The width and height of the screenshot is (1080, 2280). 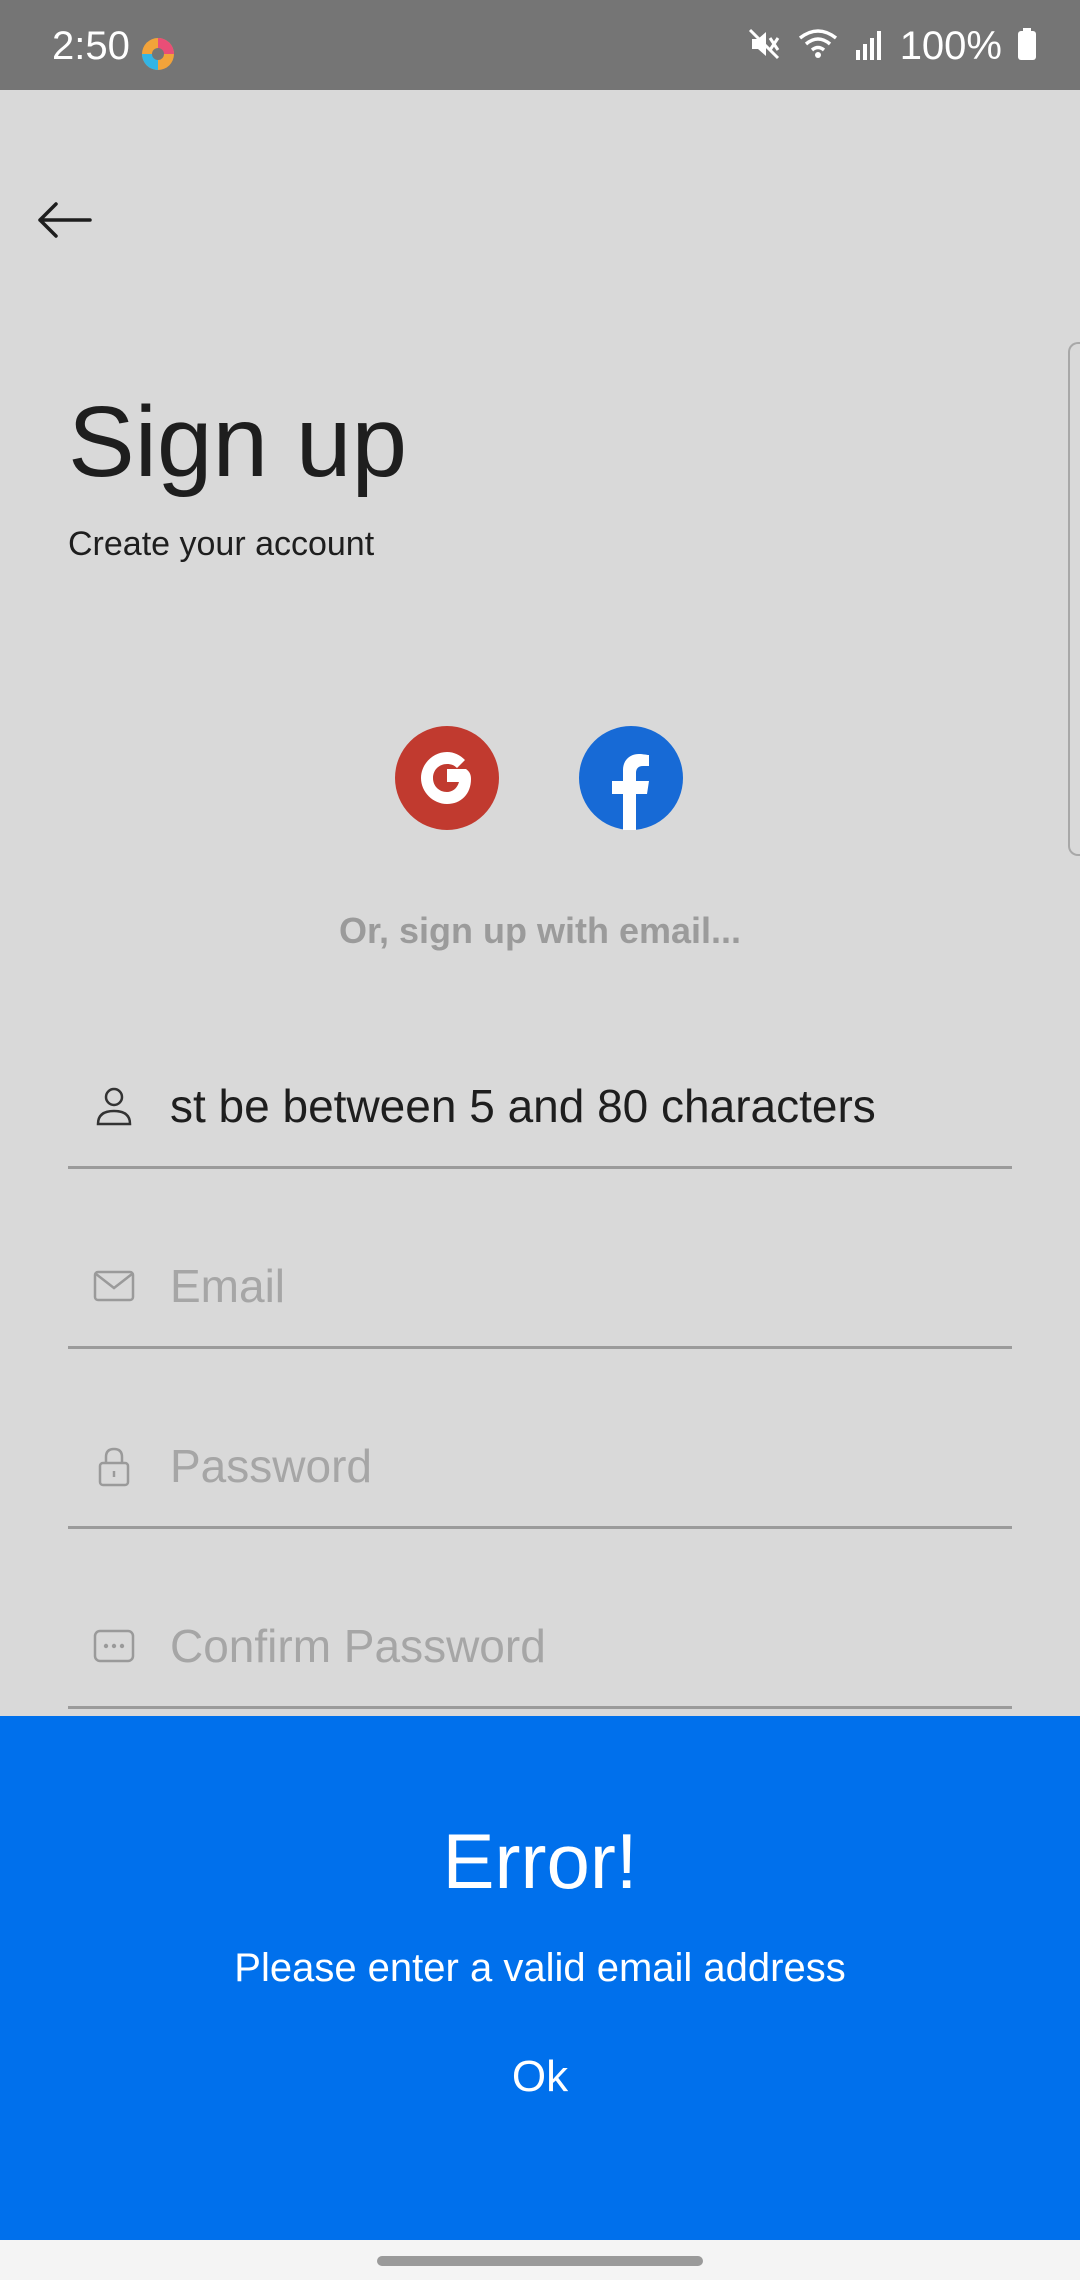 What do you see at coordinates (870, 46) in the screenshot?
I see `signal-icon` at bounding box center [870, 46].